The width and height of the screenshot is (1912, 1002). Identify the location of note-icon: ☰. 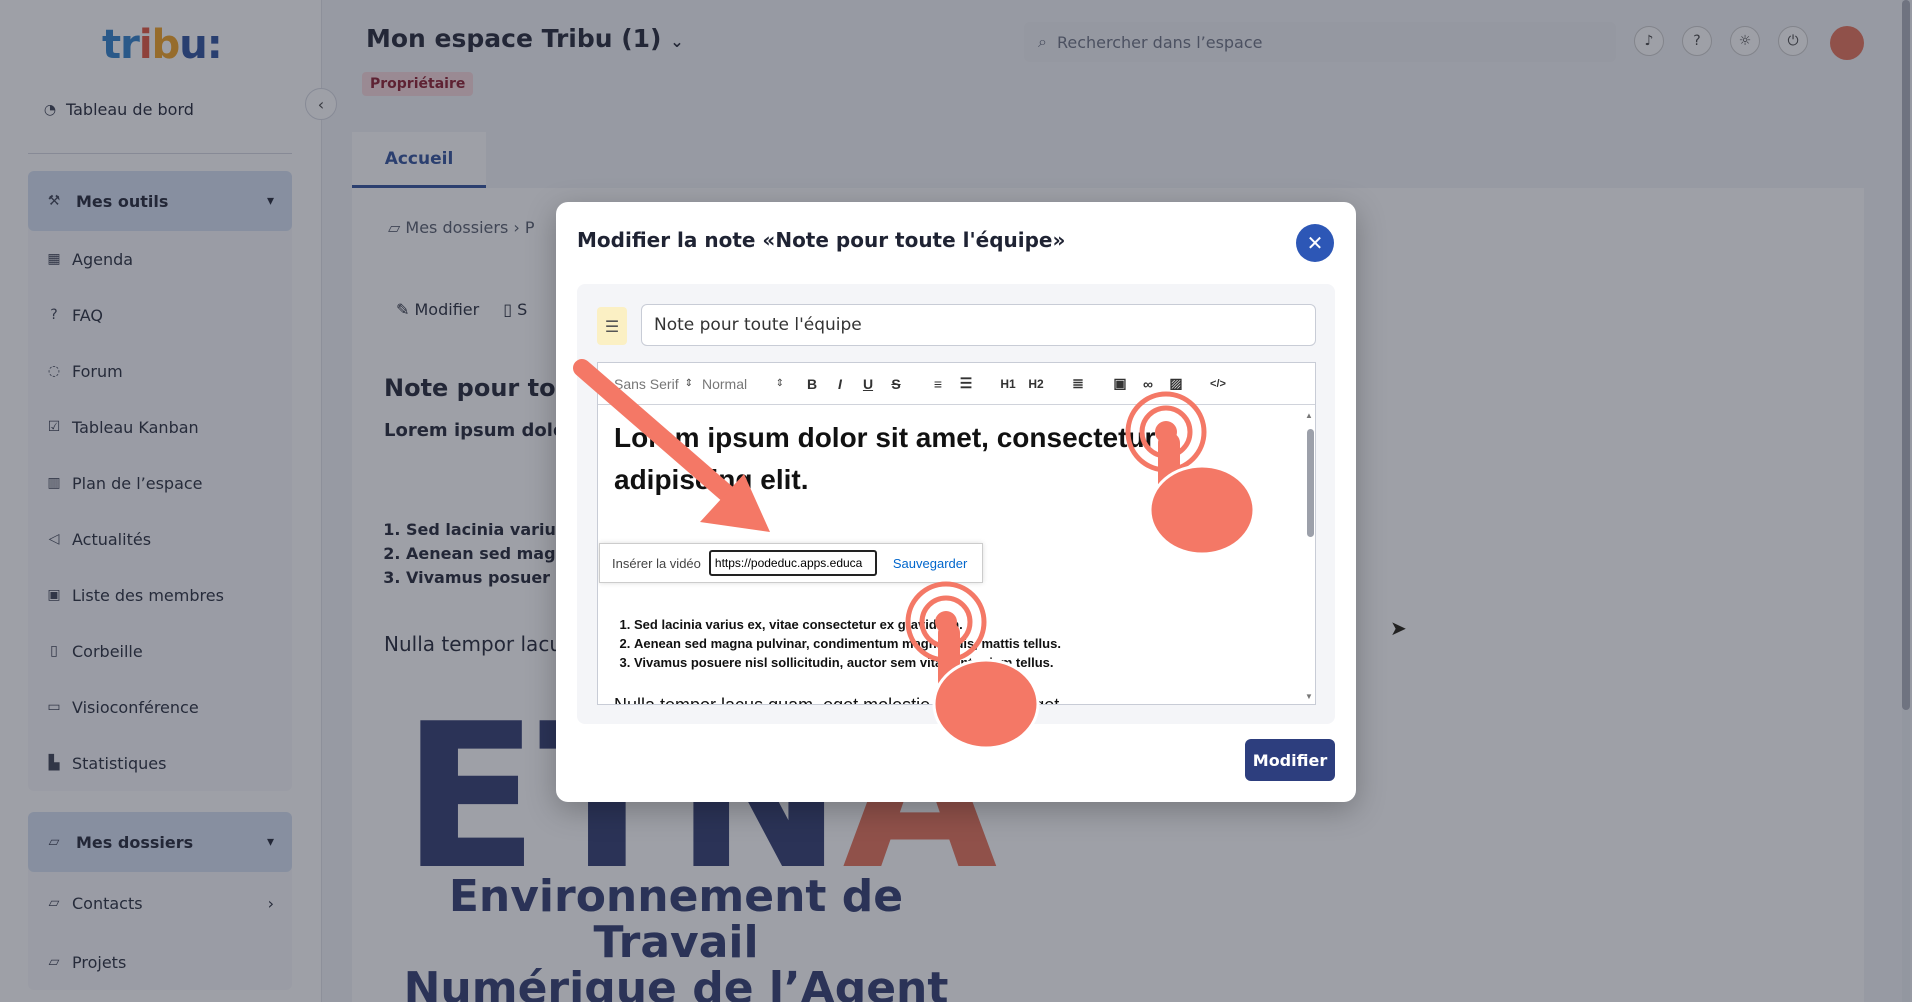
(612, 326).